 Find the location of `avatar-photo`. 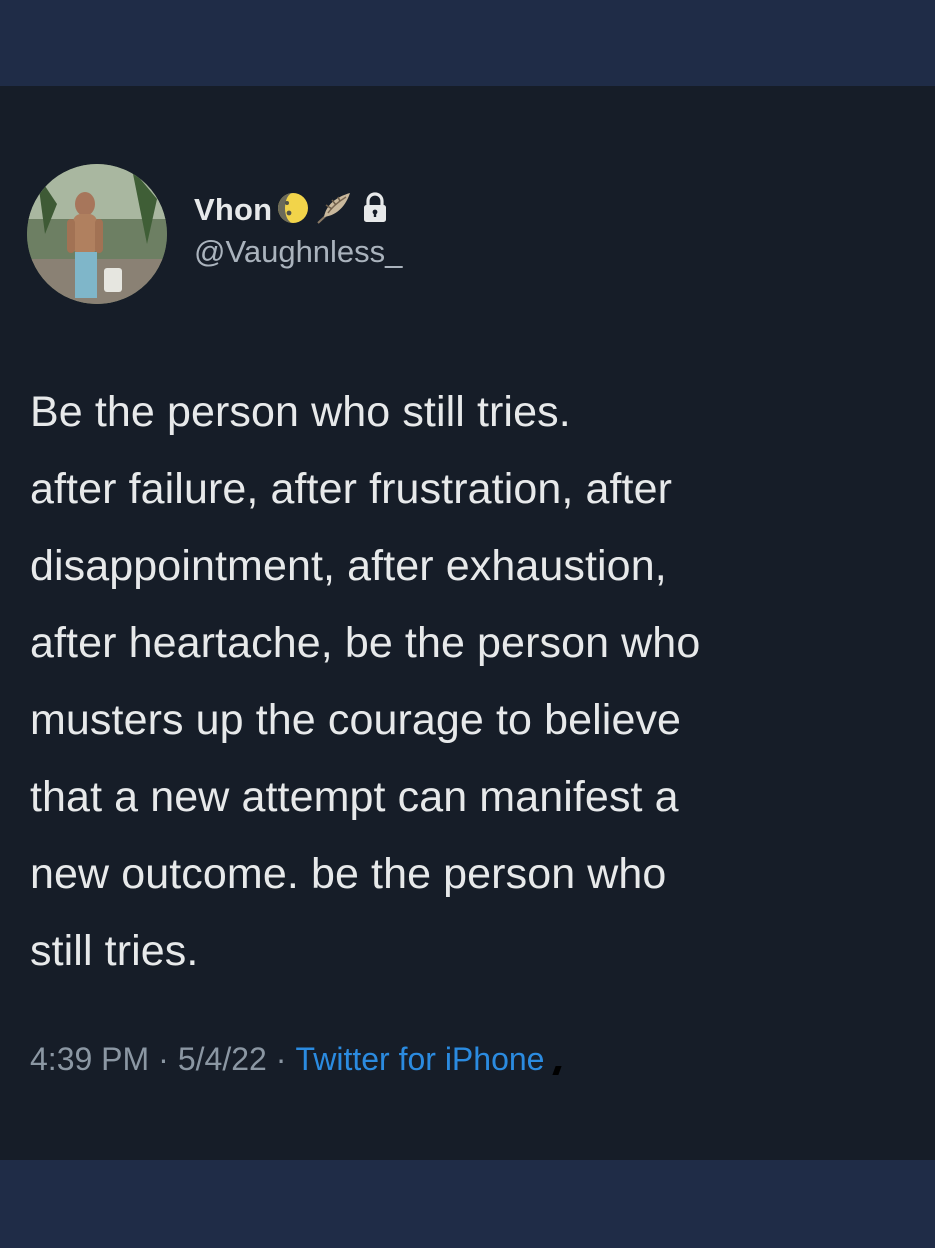

avatar-photo is located at coordinates (97, 234).